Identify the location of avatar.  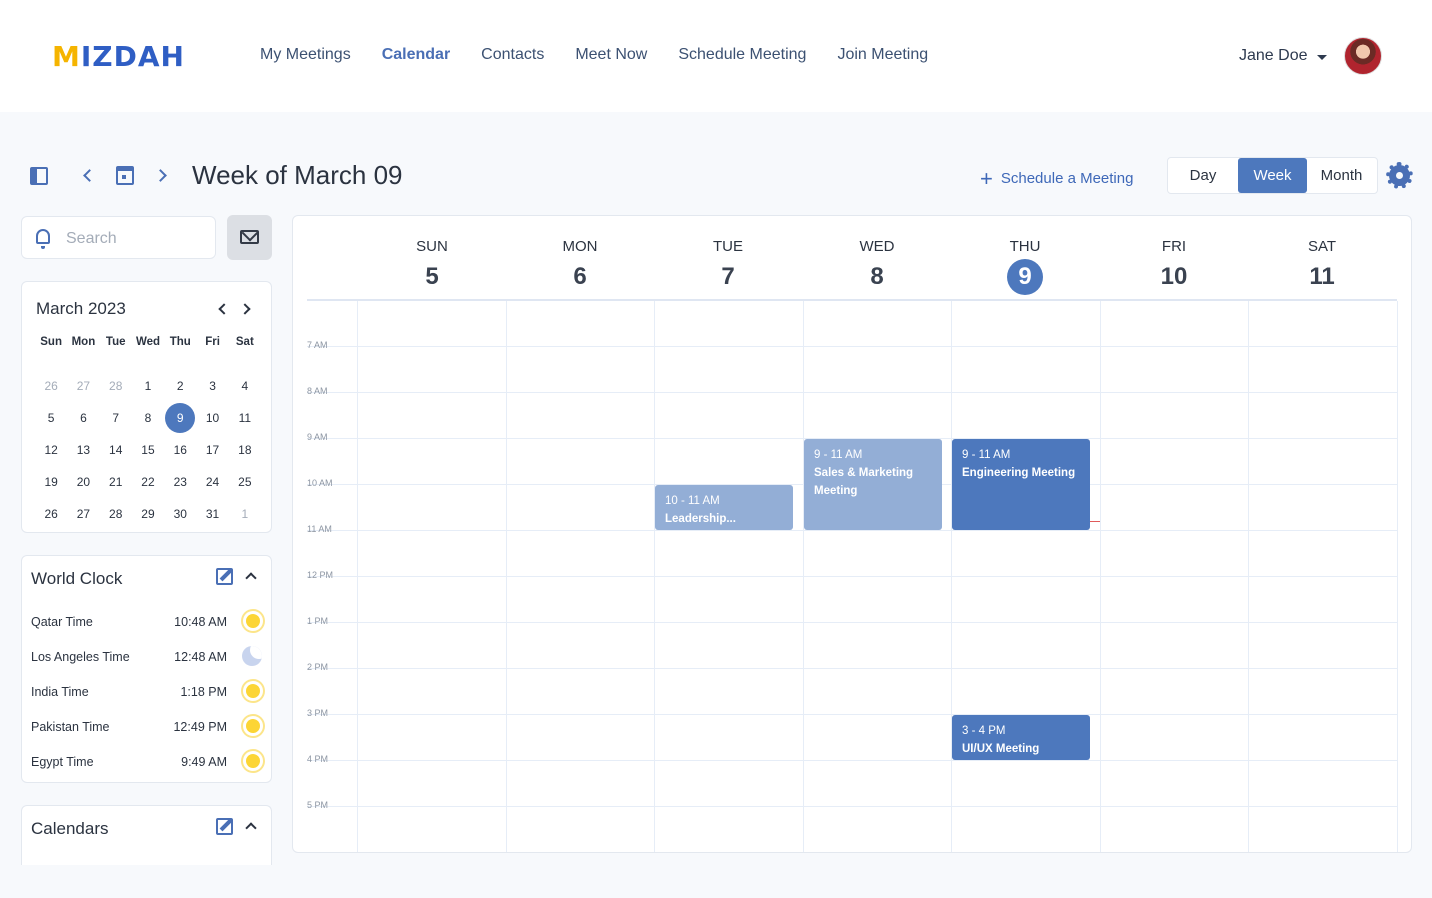
(1363, 56).